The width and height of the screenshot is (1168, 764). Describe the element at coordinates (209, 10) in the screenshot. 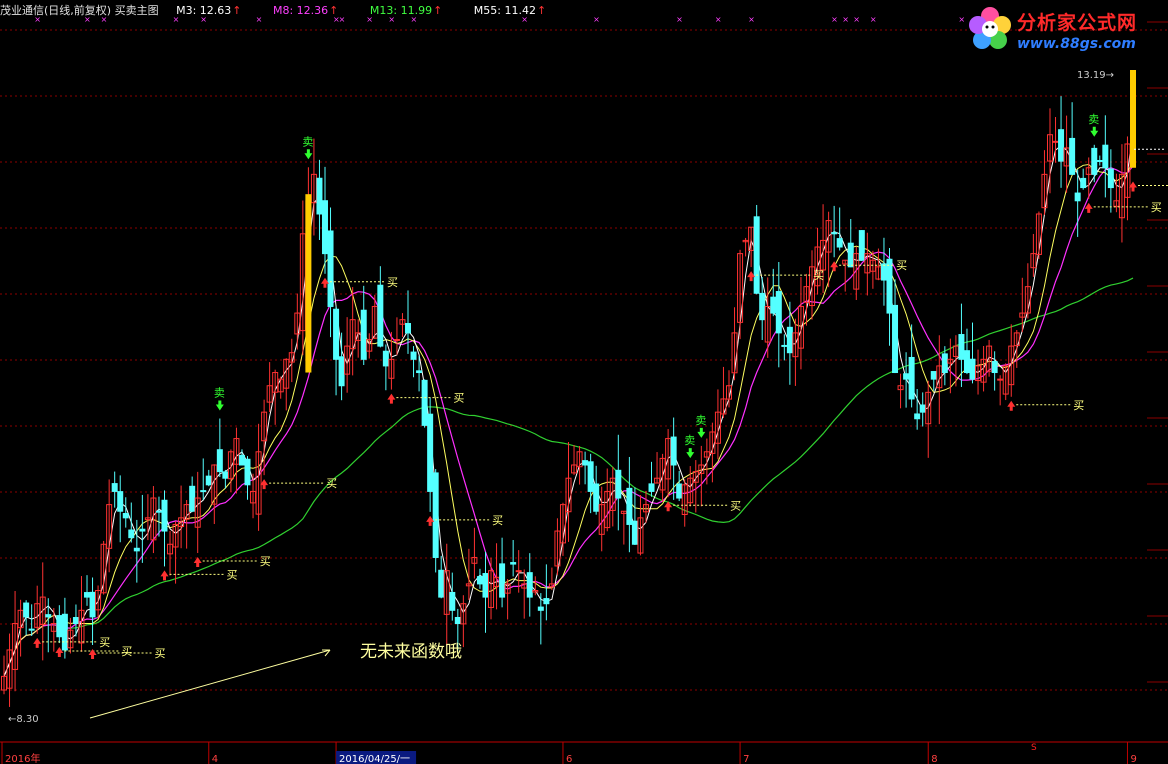

I see `m3-legend: M3: 12.63↑` at that location.